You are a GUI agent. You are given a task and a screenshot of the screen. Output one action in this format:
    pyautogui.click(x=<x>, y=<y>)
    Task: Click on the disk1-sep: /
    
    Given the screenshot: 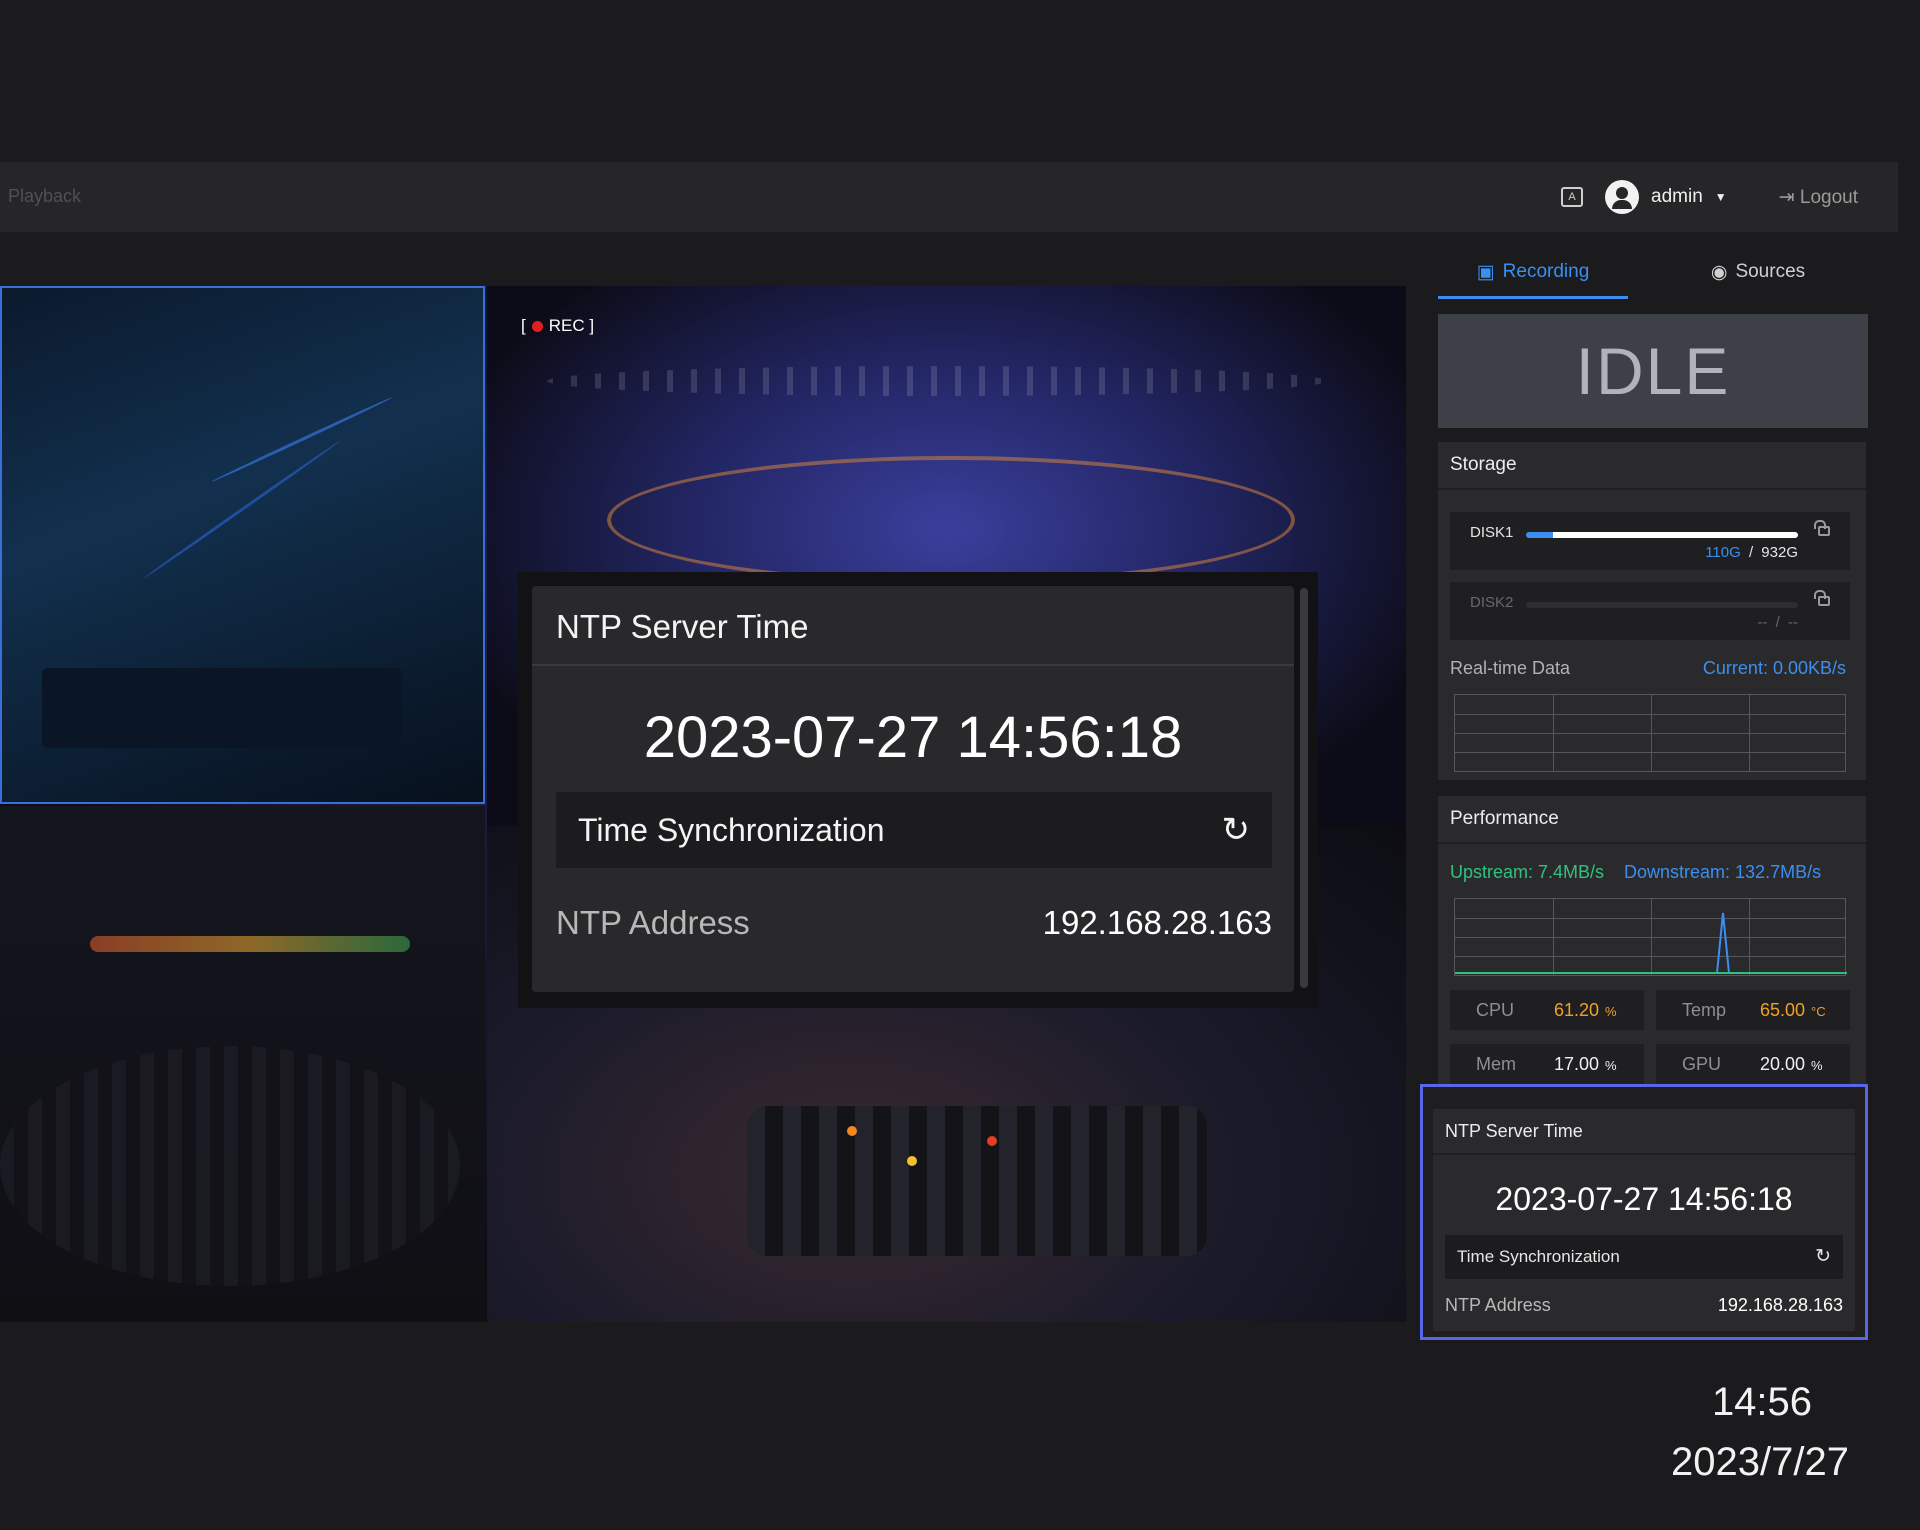 What is the action you would take?
    pyautogui.click(x=1751, y=552)
    